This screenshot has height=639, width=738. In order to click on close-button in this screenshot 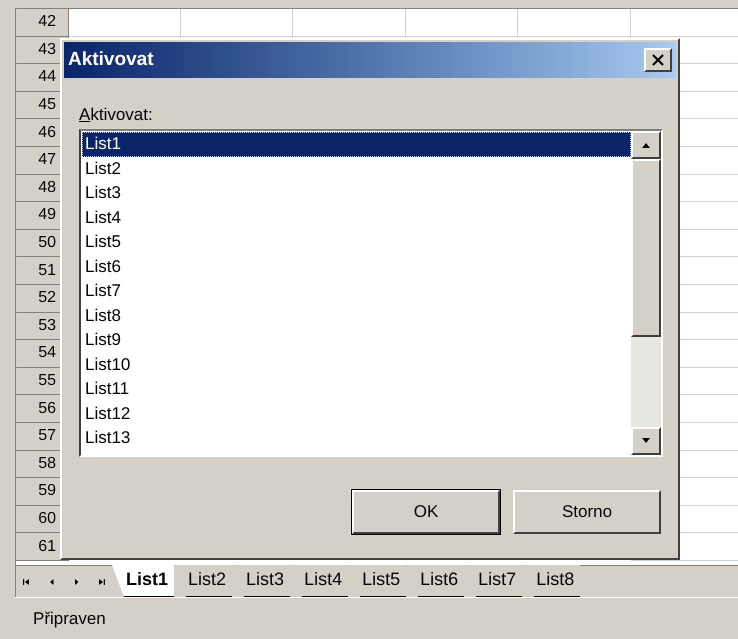, I will do `click(658, 60)`.